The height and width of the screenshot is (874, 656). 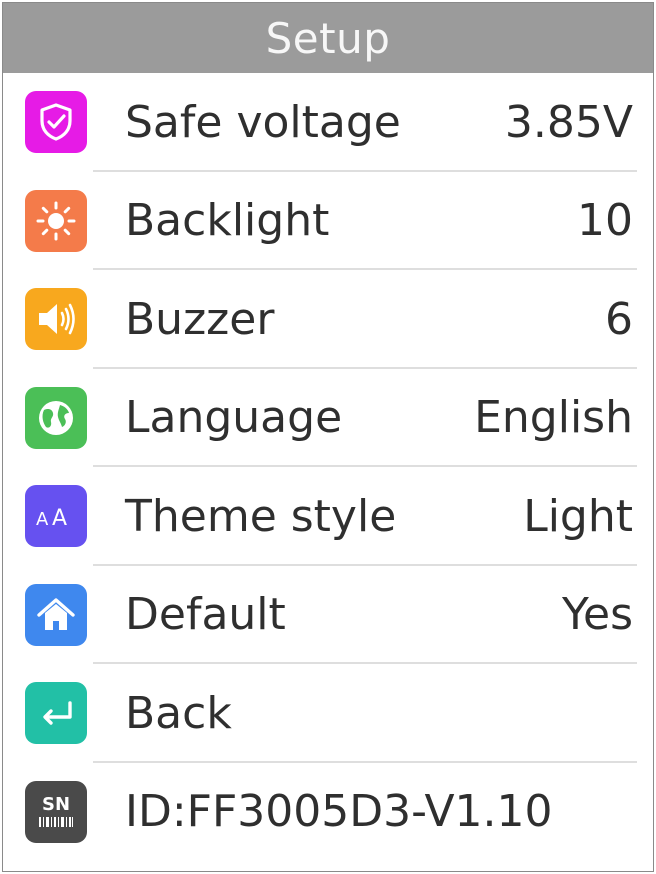 What do you see at coordinates (178, 713) in the screenshot?
I see `menu-item-label: Back` at bounding box center [178, 713].